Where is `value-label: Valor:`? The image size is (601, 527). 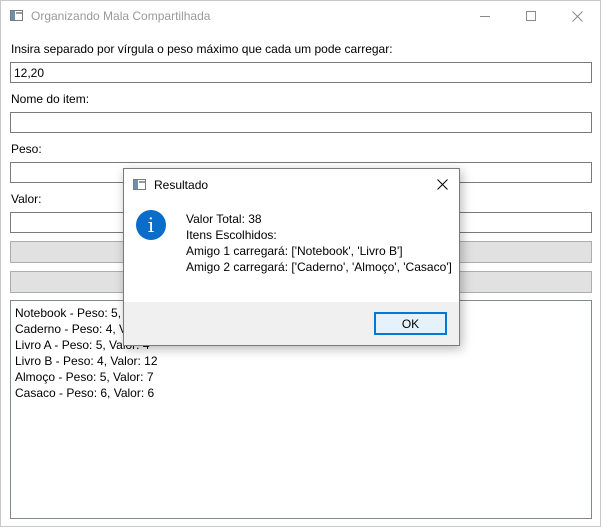
value-label: Valor: is located at coordinates (26, 199).